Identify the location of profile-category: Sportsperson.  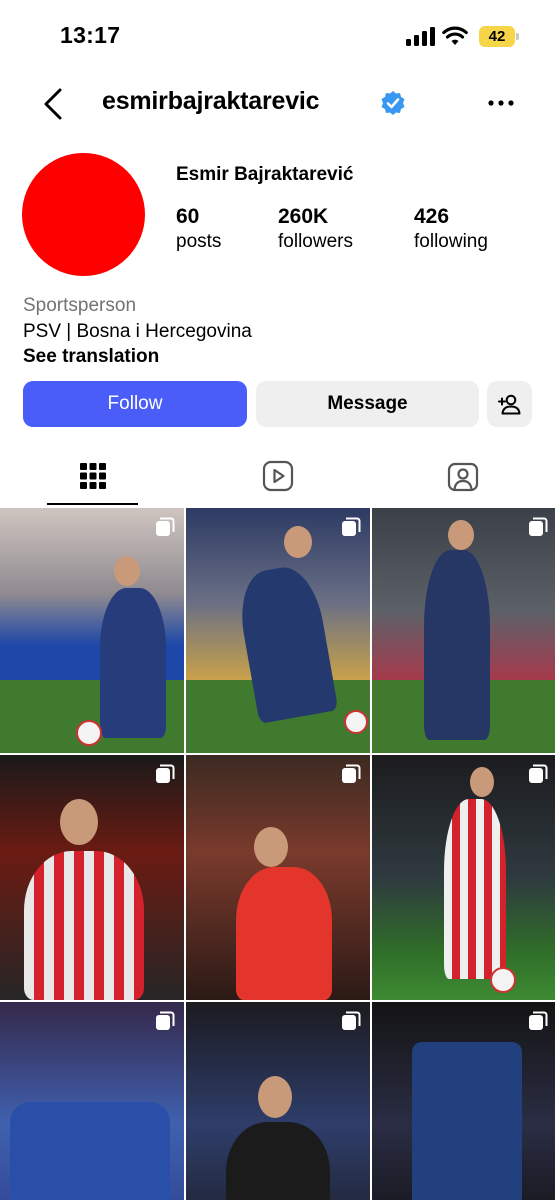
(80, 305).